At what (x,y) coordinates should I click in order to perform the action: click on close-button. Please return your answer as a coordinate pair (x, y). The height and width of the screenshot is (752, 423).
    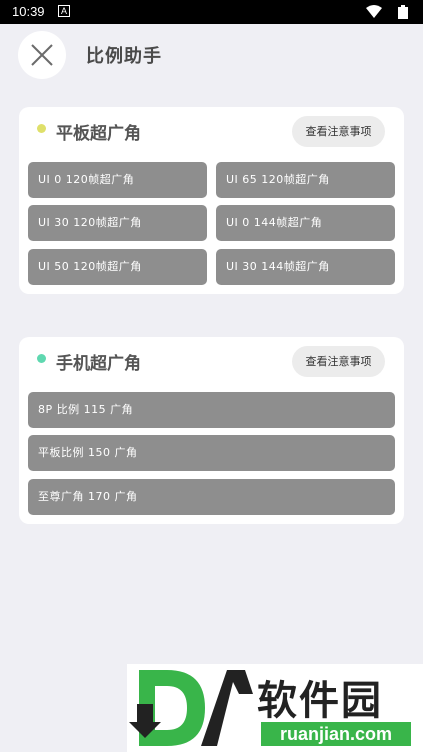
    Looking at the image, I should click on (42, 55).